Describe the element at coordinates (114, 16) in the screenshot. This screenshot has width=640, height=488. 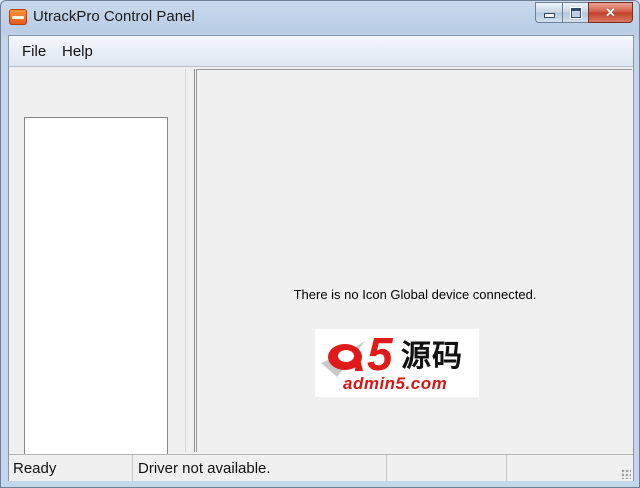
I see `window-title: UtrackPro Control Panel` at that location.